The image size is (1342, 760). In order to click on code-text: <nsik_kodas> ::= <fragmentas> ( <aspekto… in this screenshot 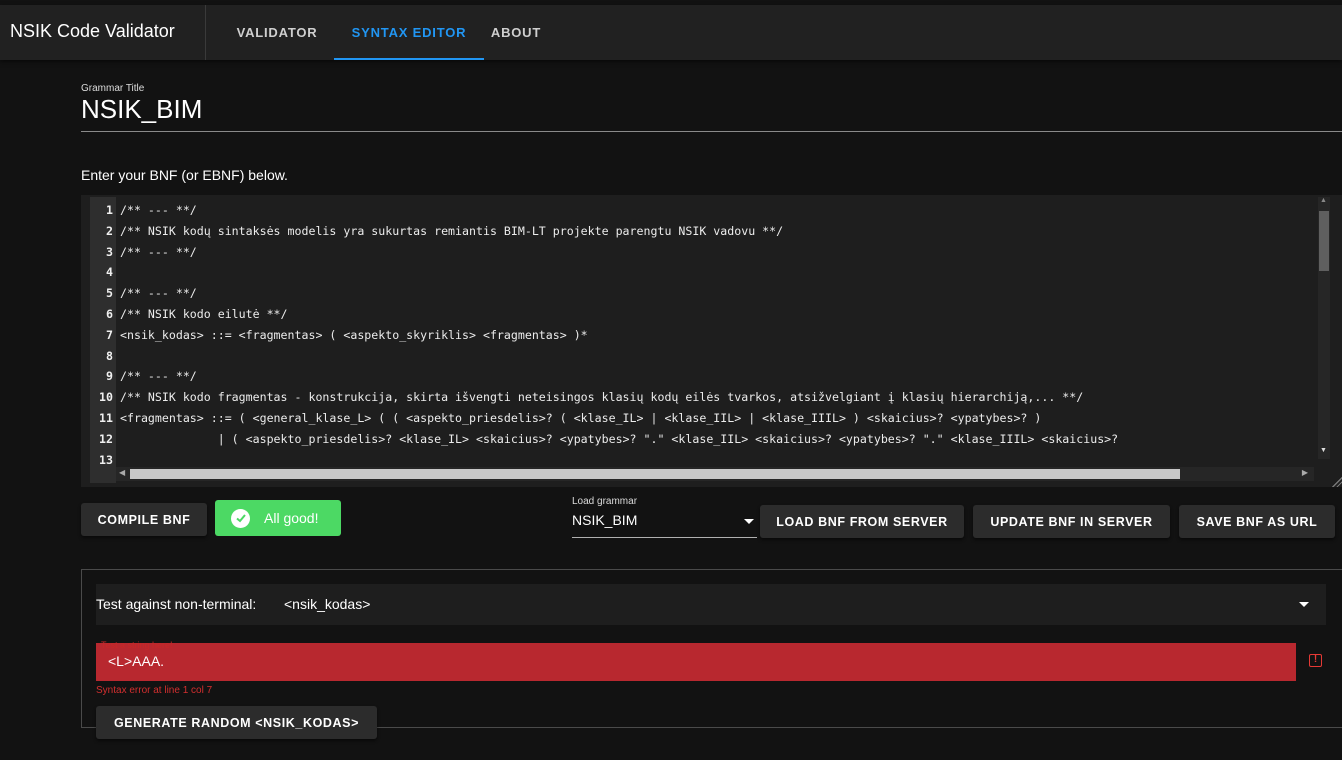, I will do `click(352, 335)`.